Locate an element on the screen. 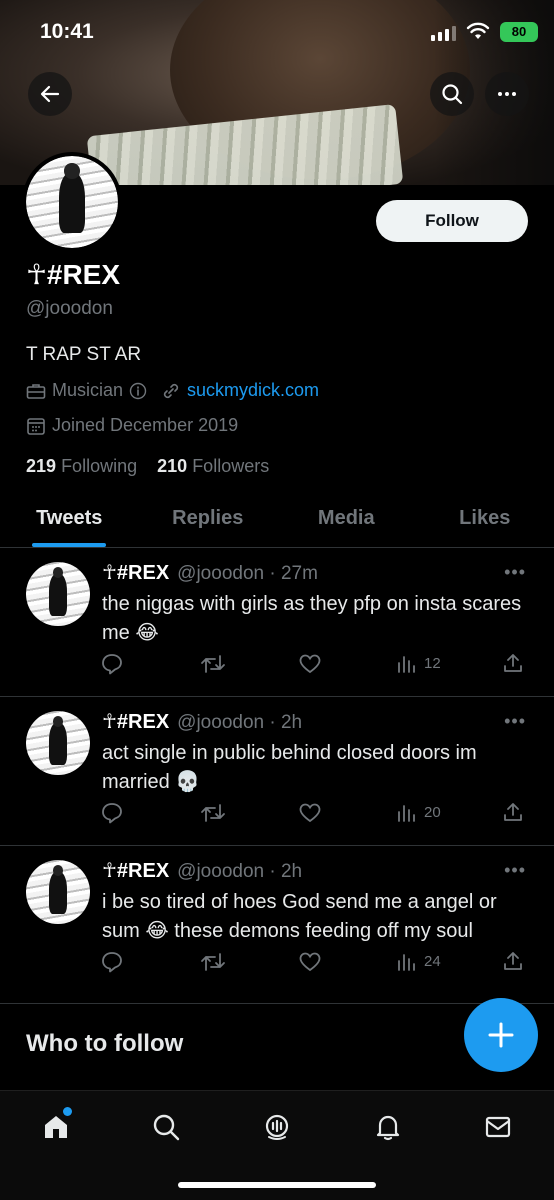 Image resolution: width=554 pixels, height=1200 pixels. tweet-views-count: 12 is located at coordinates (432, 663).